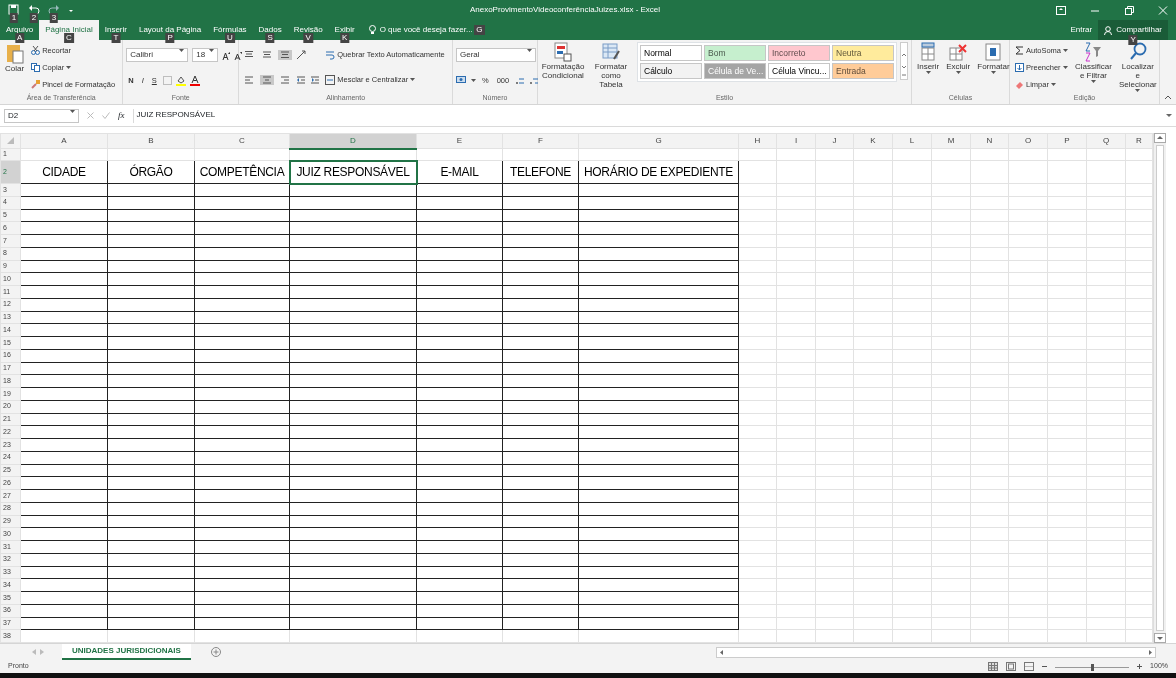 This screenshot has height=678, width=1176. Describe the element at coordinates (912, 141) in the screenshot. I see `column-header: L` at that location.